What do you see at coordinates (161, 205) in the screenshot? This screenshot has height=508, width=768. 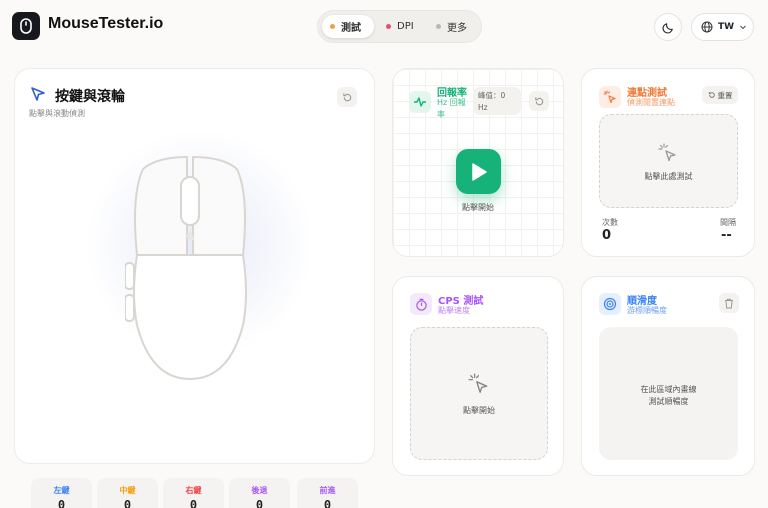 I see `left-button` at bounding box center [161, 205].